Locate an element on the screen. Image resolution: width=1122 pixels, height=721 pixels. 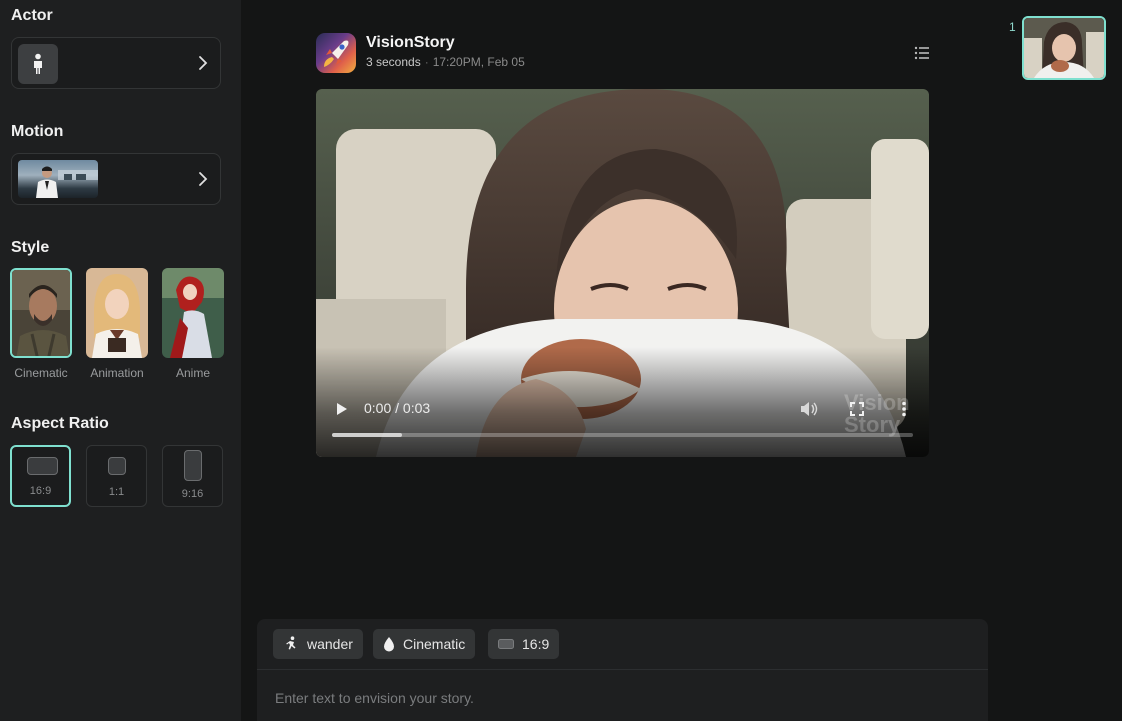
actor-selector is located at coordinates (116, 63).